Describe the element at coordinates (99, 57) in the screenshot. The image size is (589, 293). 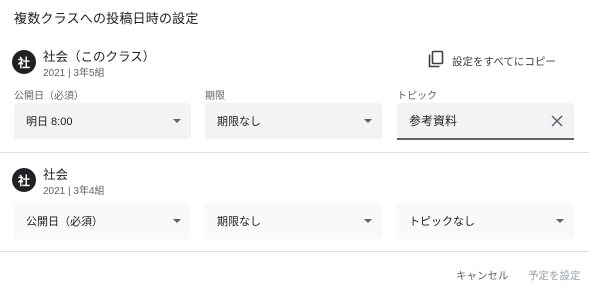
I see `class-name: 社会（このクラス）` at that location.